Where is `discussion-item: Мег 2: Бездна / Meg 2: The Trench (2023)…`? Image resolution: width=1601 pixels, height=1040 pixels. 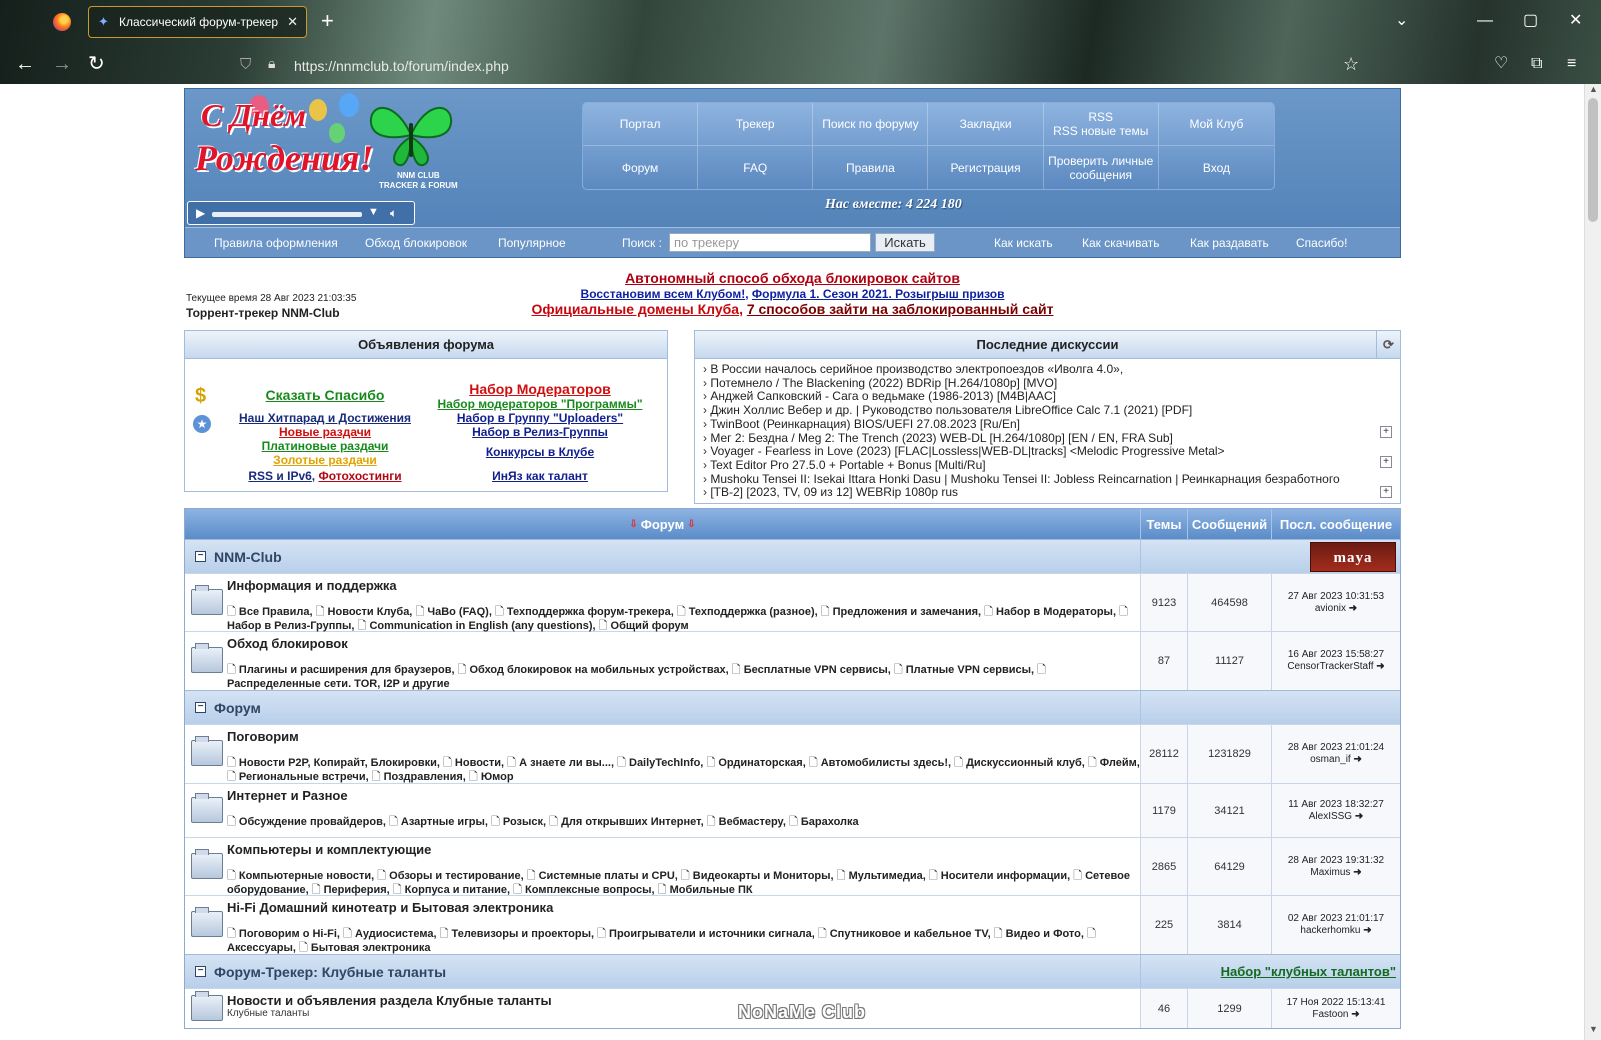 discussion-item: Мег 2: Бездна / Meg 2: The Trench (2023)… is located at coordinates (1048, 439).